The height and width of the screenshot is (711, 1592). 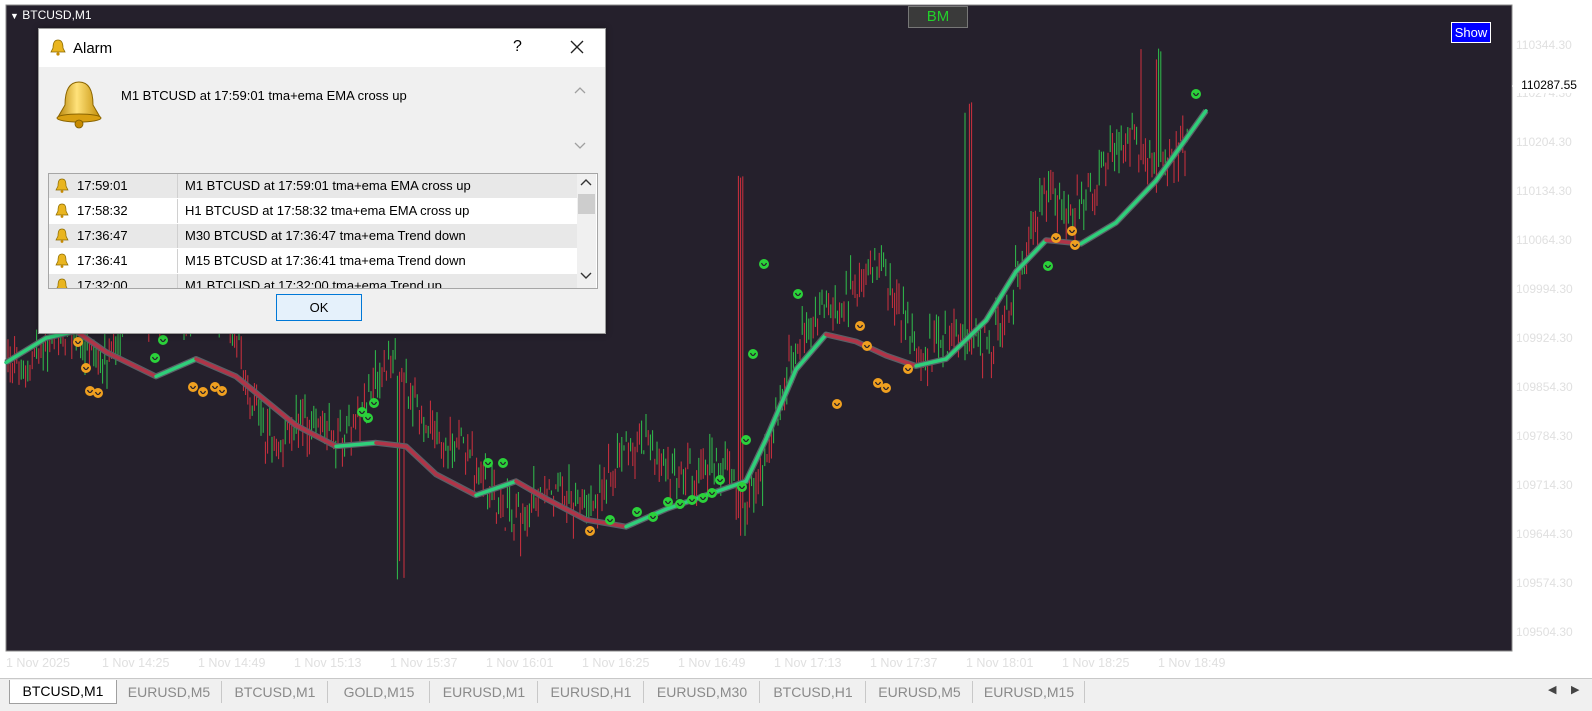 What do you see at coordinates (1544, 338) in the screenshot?
I see `price-tick-label: 109924.30` at bounding box center [1544, 338].